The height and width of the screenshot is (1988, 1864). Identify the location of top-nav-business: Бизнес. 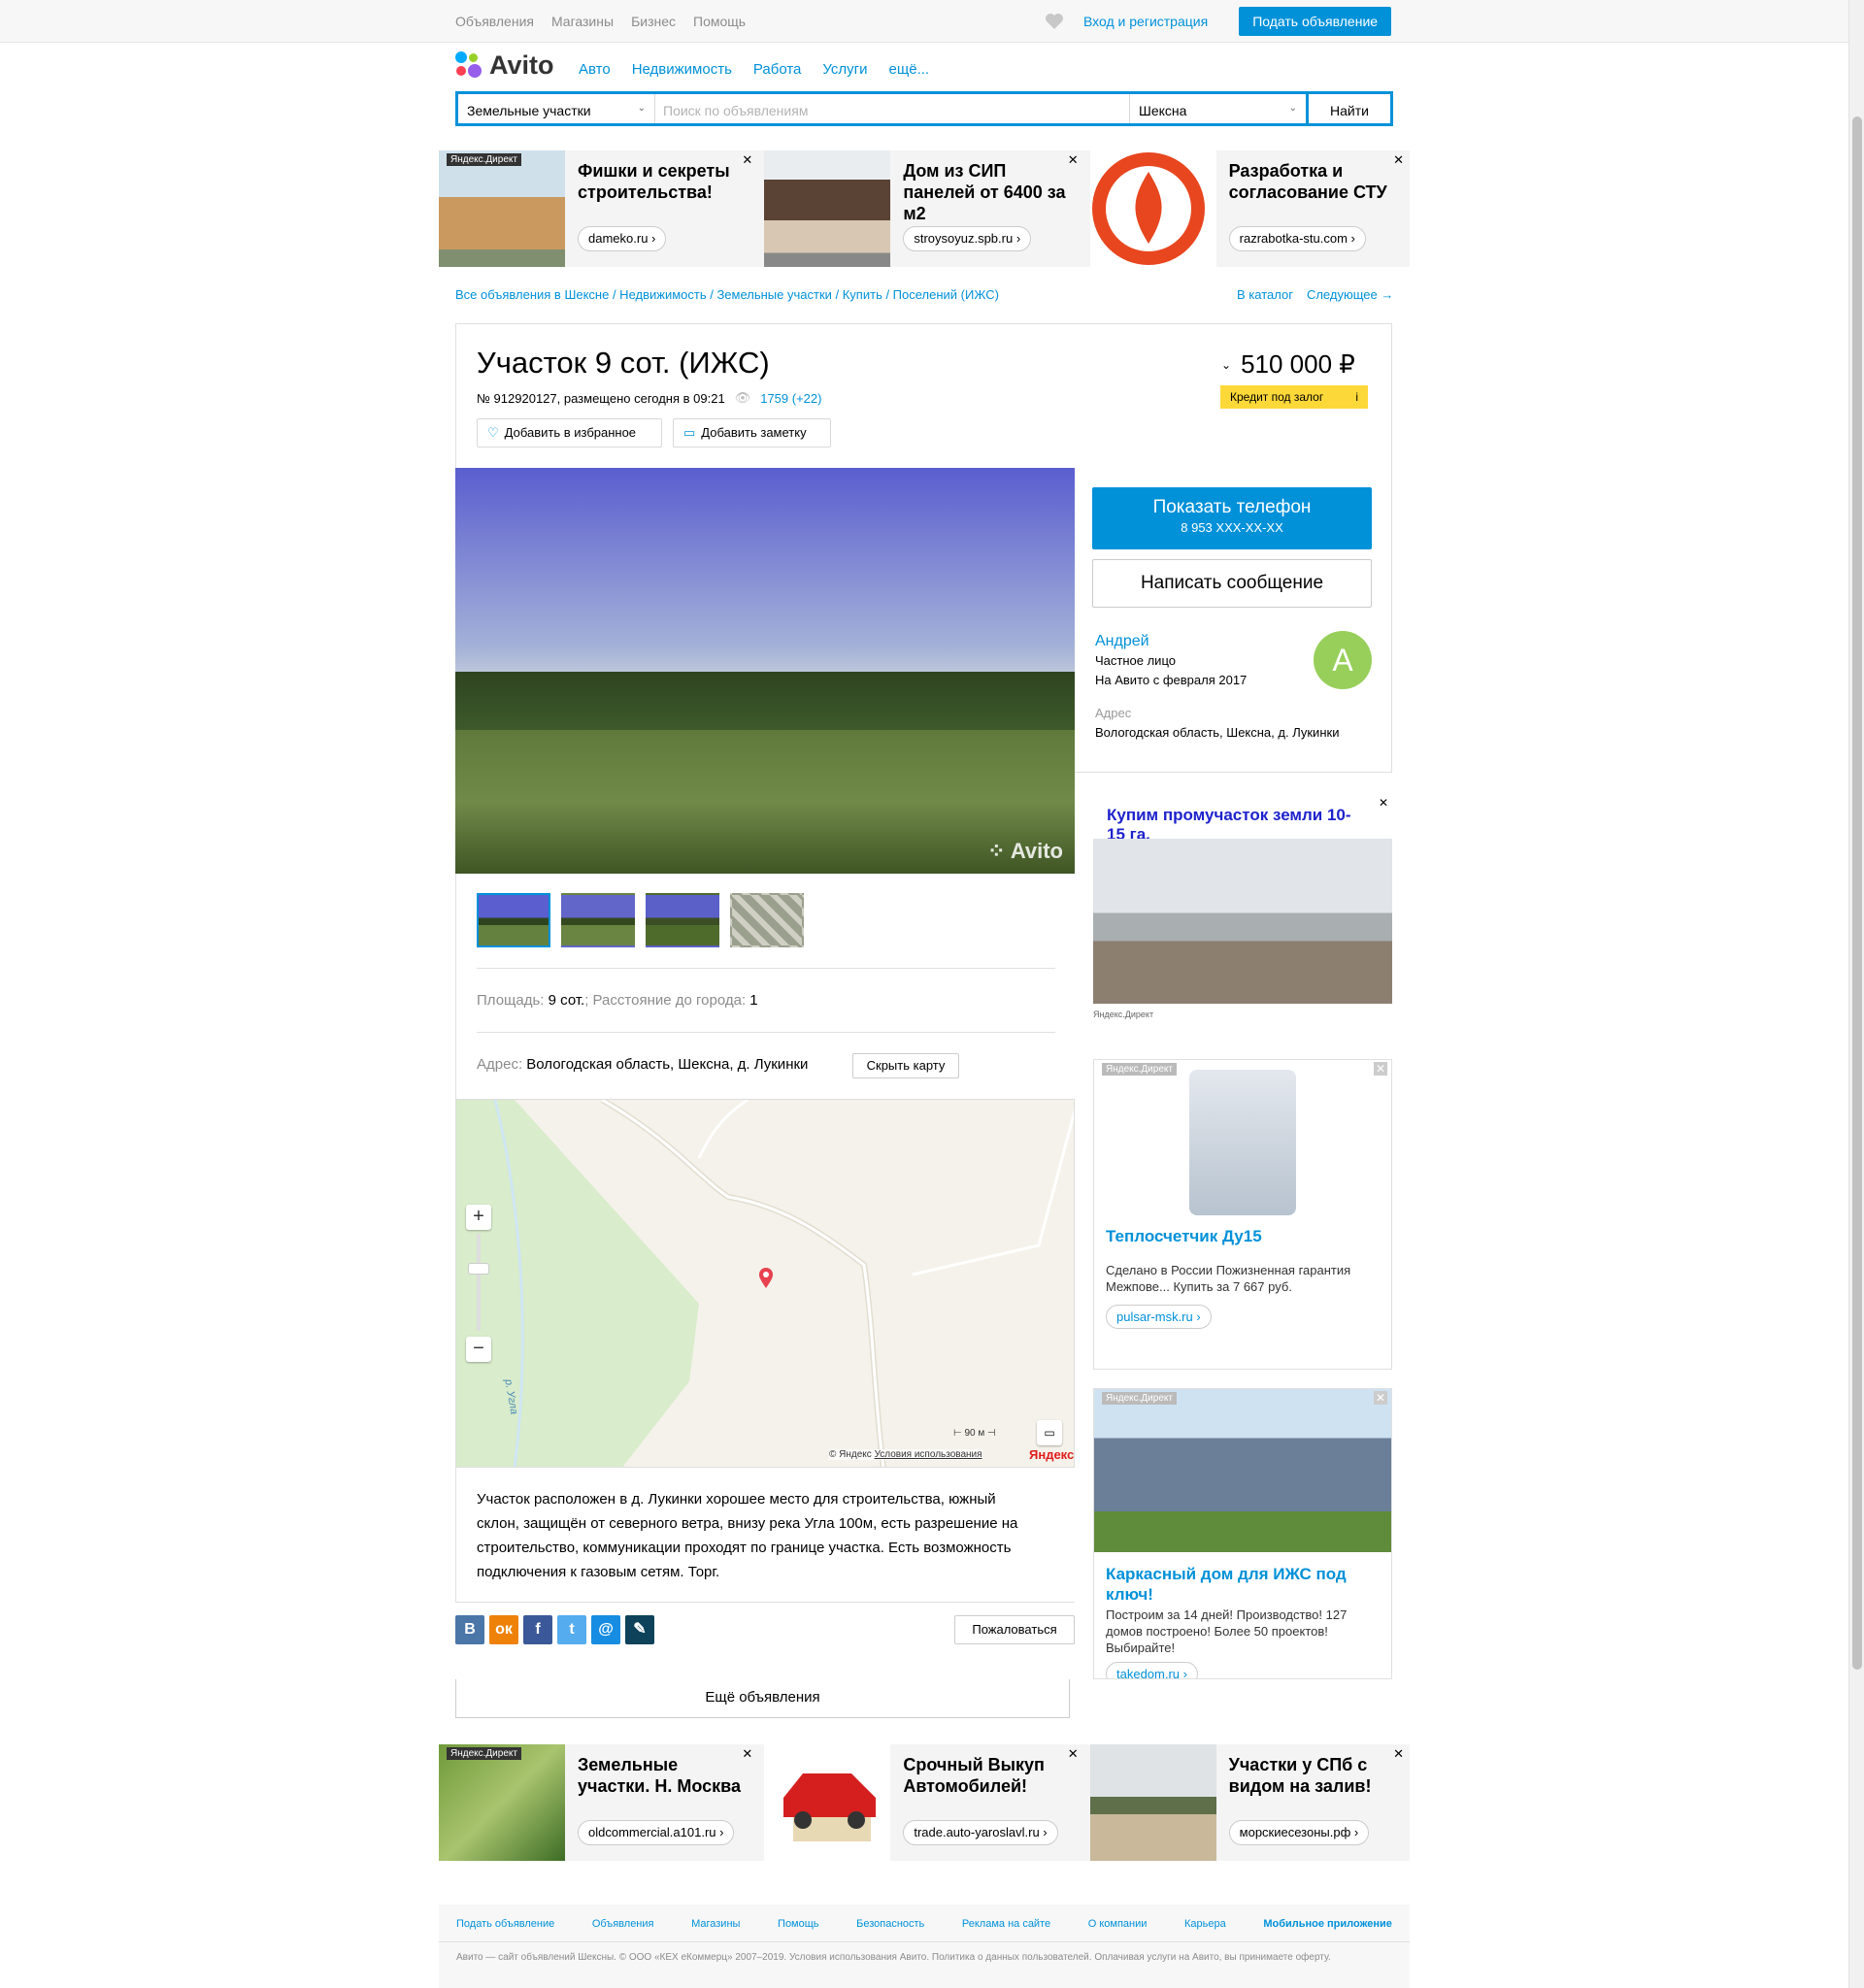
(653, 22).